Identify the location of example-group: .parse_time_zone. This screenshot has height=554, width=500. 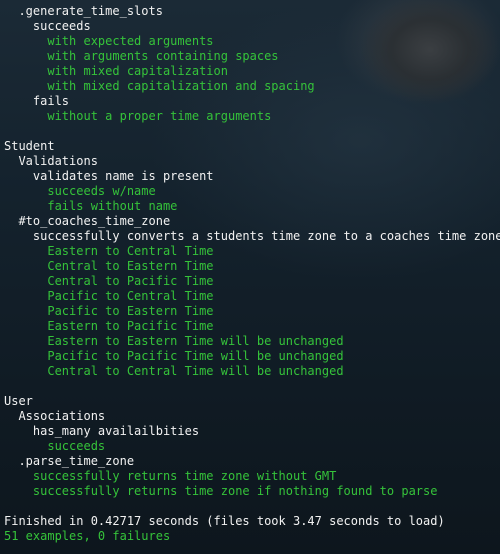
(69, 461).